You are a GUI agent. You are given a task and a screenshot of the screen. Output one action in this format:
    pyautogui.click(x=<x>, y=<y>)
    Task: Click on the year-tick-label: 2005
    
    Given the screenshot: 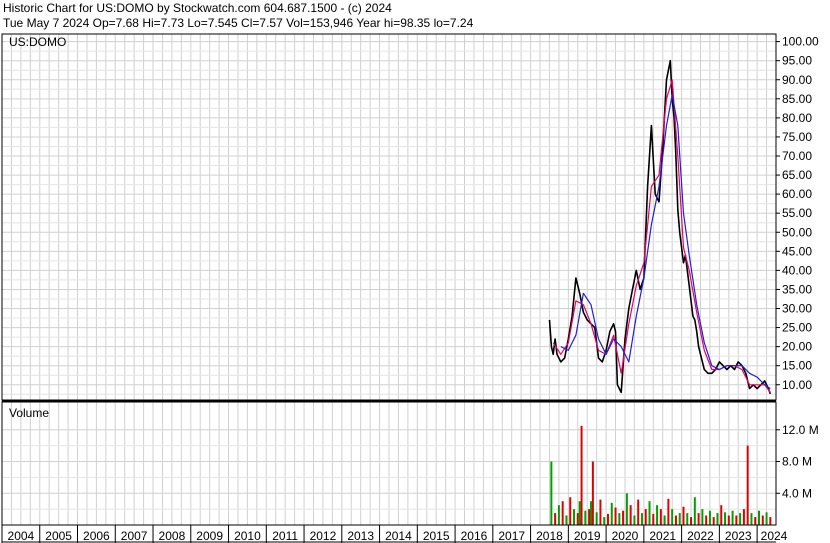 What is the action you would take?
    pyautogui.click(x=58, y=536)
    